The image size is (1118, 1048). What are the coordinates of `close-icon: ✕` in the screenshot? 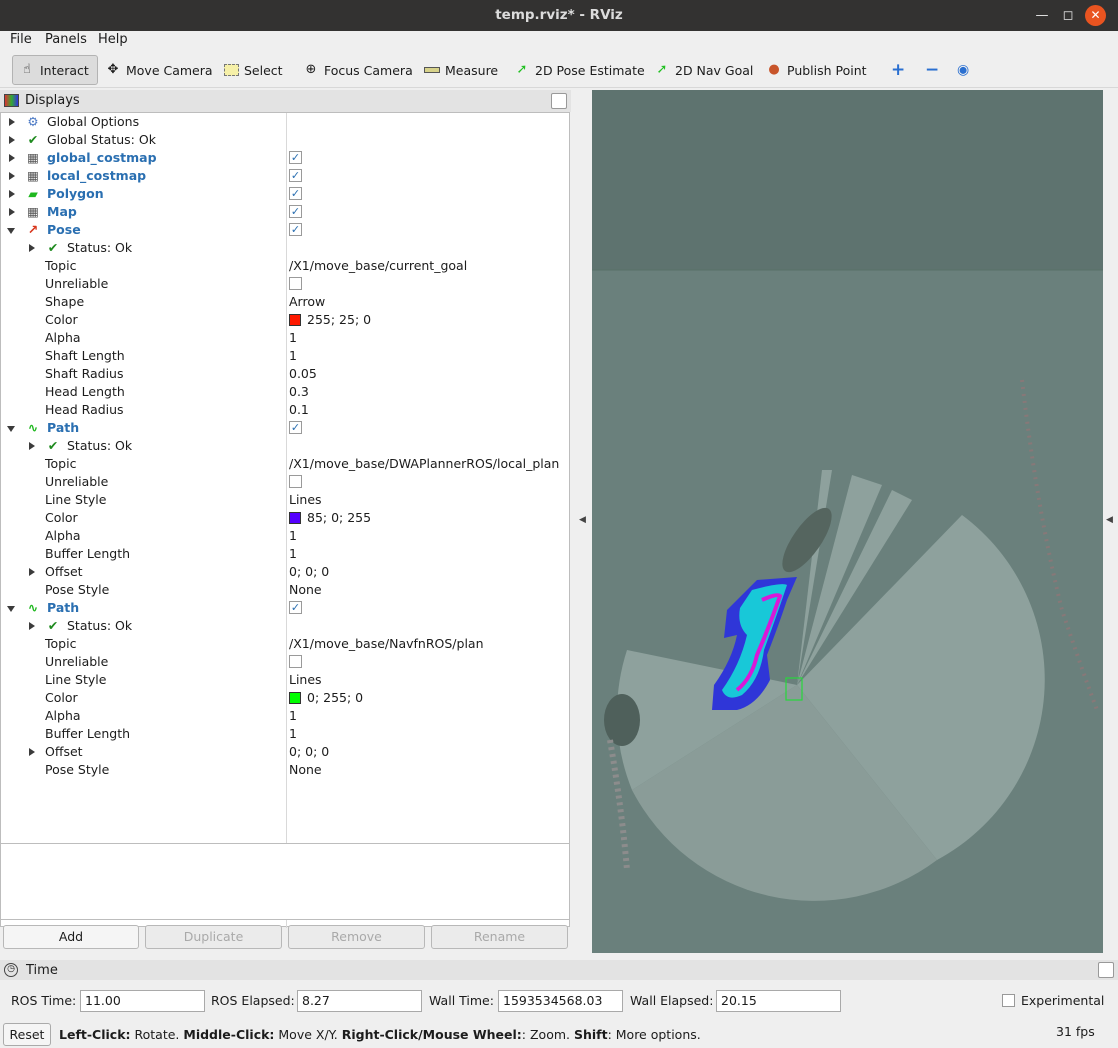 It's located at (1095, 15).